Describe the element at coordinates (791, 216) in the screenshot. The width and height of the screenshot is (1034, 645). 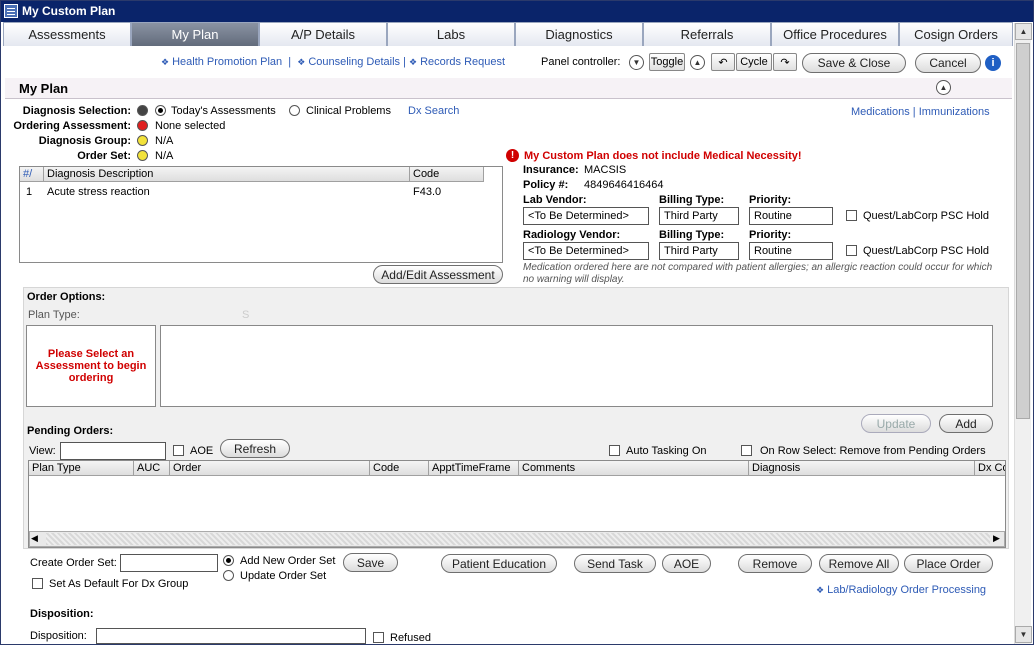
I see `priority-field: Routine` at that location.